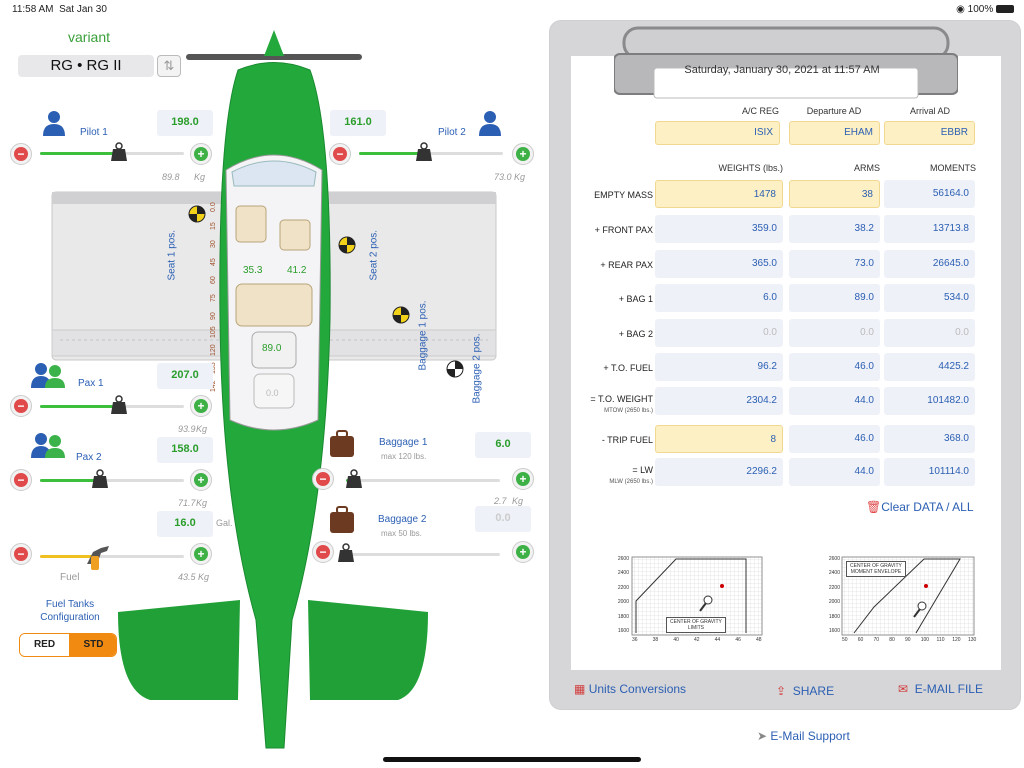 The height and width of the screenshot is (768, 1024). I want to click on arrival-field: EBBR, so click(929, 133).